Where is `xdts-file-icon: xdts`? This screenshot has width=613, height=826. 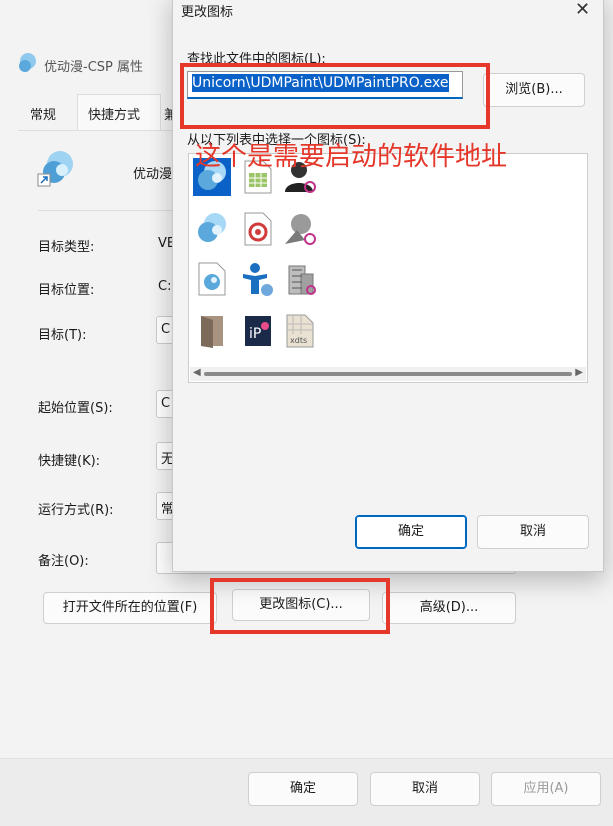 xdts-file-icon: xdts is located at coordinates (300, 331).